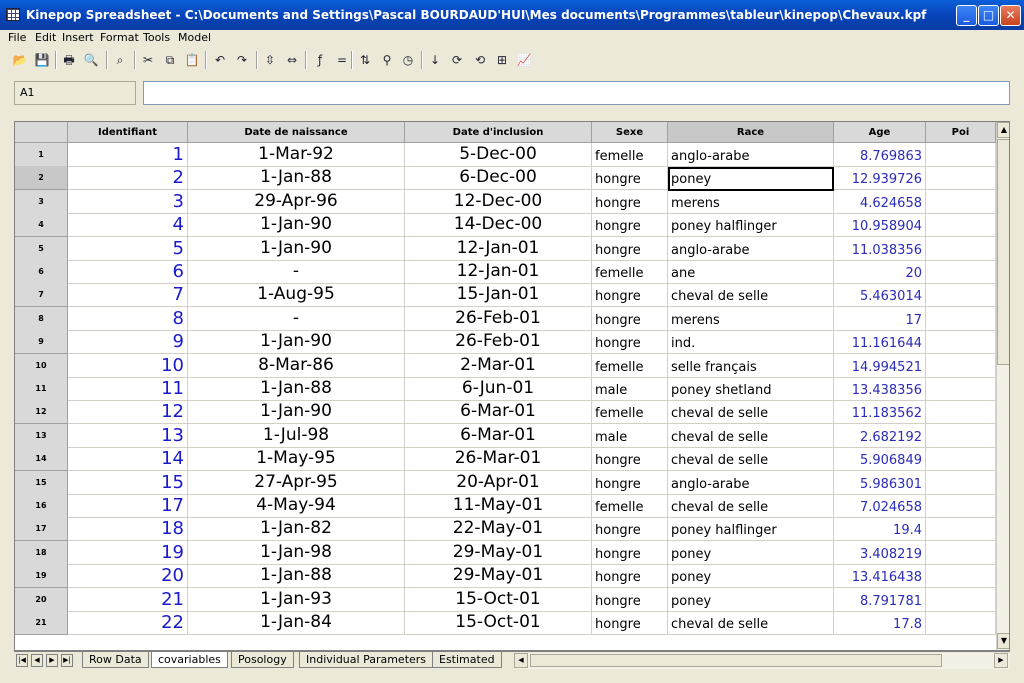 The width and height of the screenshot is (1024, 683). Describe the element at coordinates (751, 366) in the screenshot. I see `cell-race: selle français` at that location.